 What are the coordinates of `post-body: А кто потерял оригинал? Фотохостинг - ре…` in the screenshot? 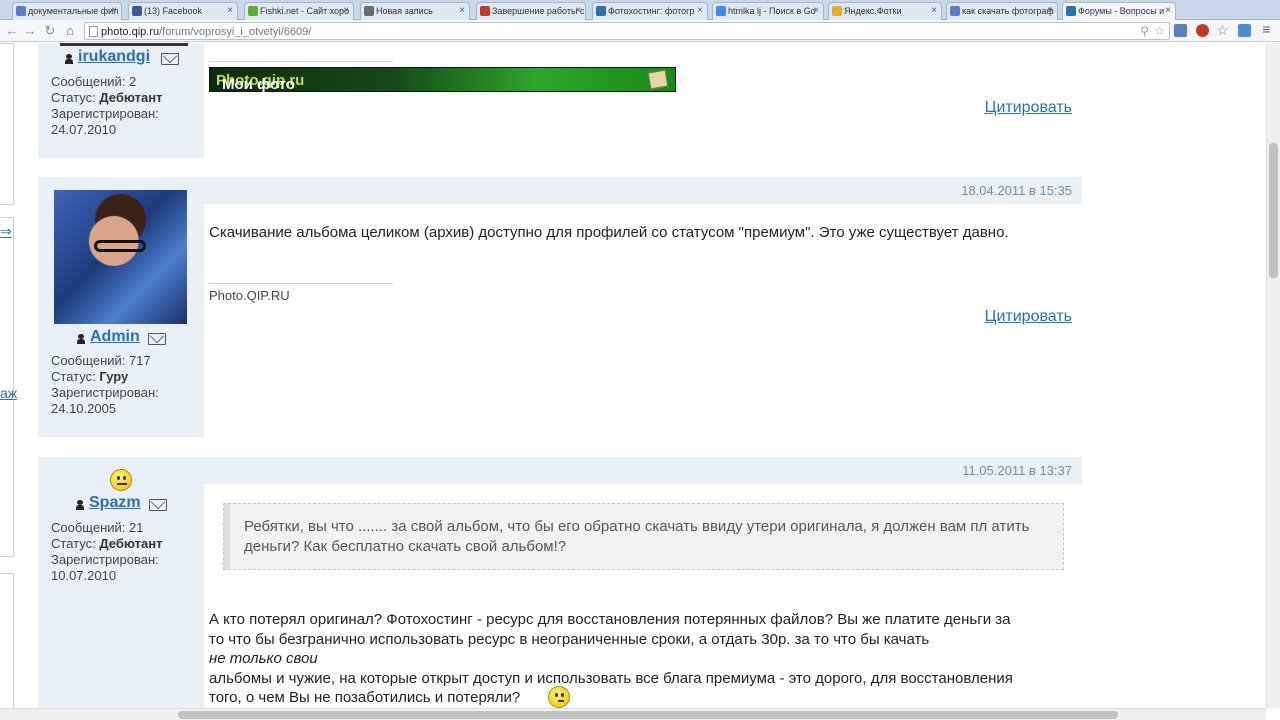 It's located at (644, 659).